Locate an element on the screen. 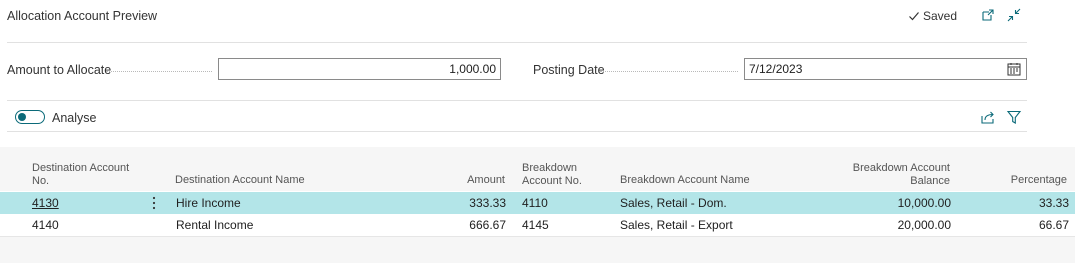 The width and height of the screenshot is (1075, 263). calendar-icon is located at coordinates (1014, 72).